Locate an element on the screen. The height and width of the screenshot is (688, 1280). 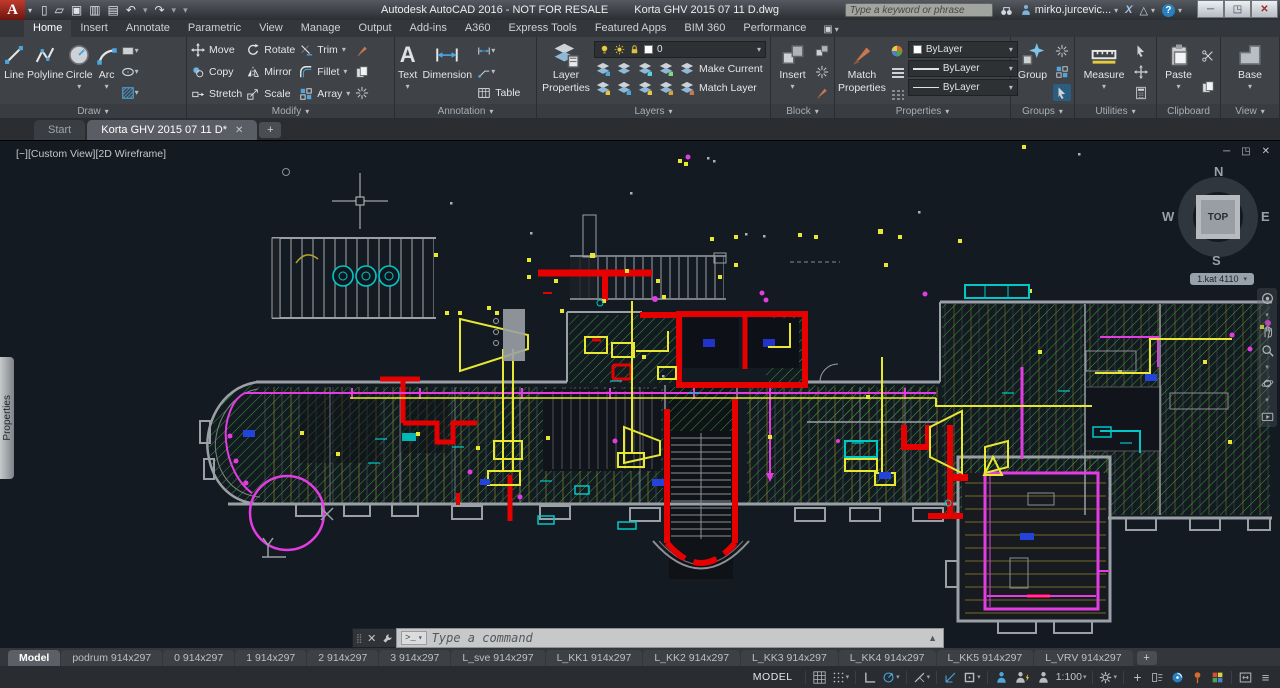
match-layer-icon is located at coordinates (687, 87).